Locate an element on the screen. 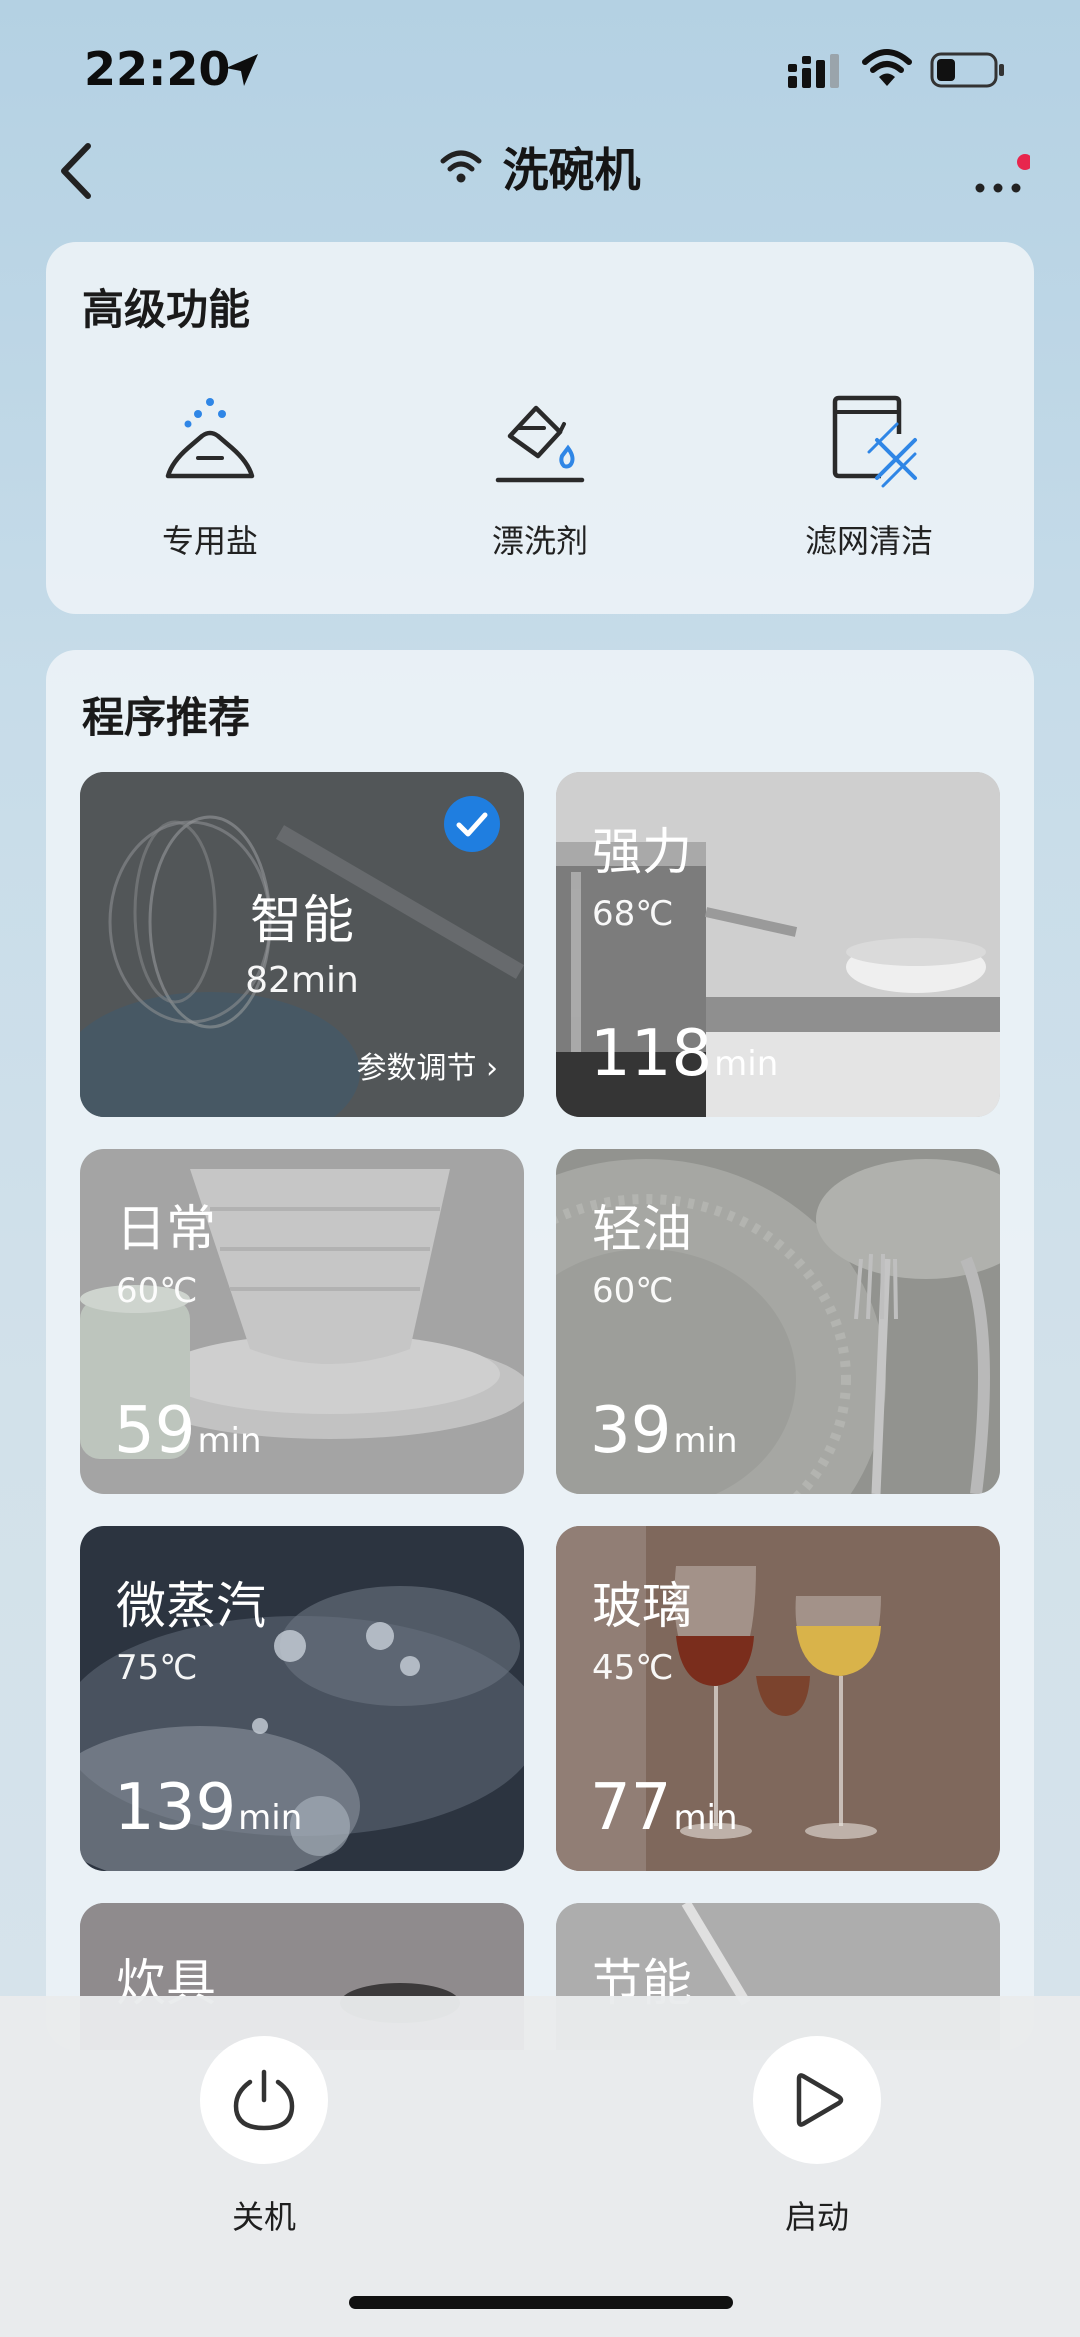 The image size is (1080, 2337). feature-salt-label: 专用盐 is located at coordinates (209, 541).